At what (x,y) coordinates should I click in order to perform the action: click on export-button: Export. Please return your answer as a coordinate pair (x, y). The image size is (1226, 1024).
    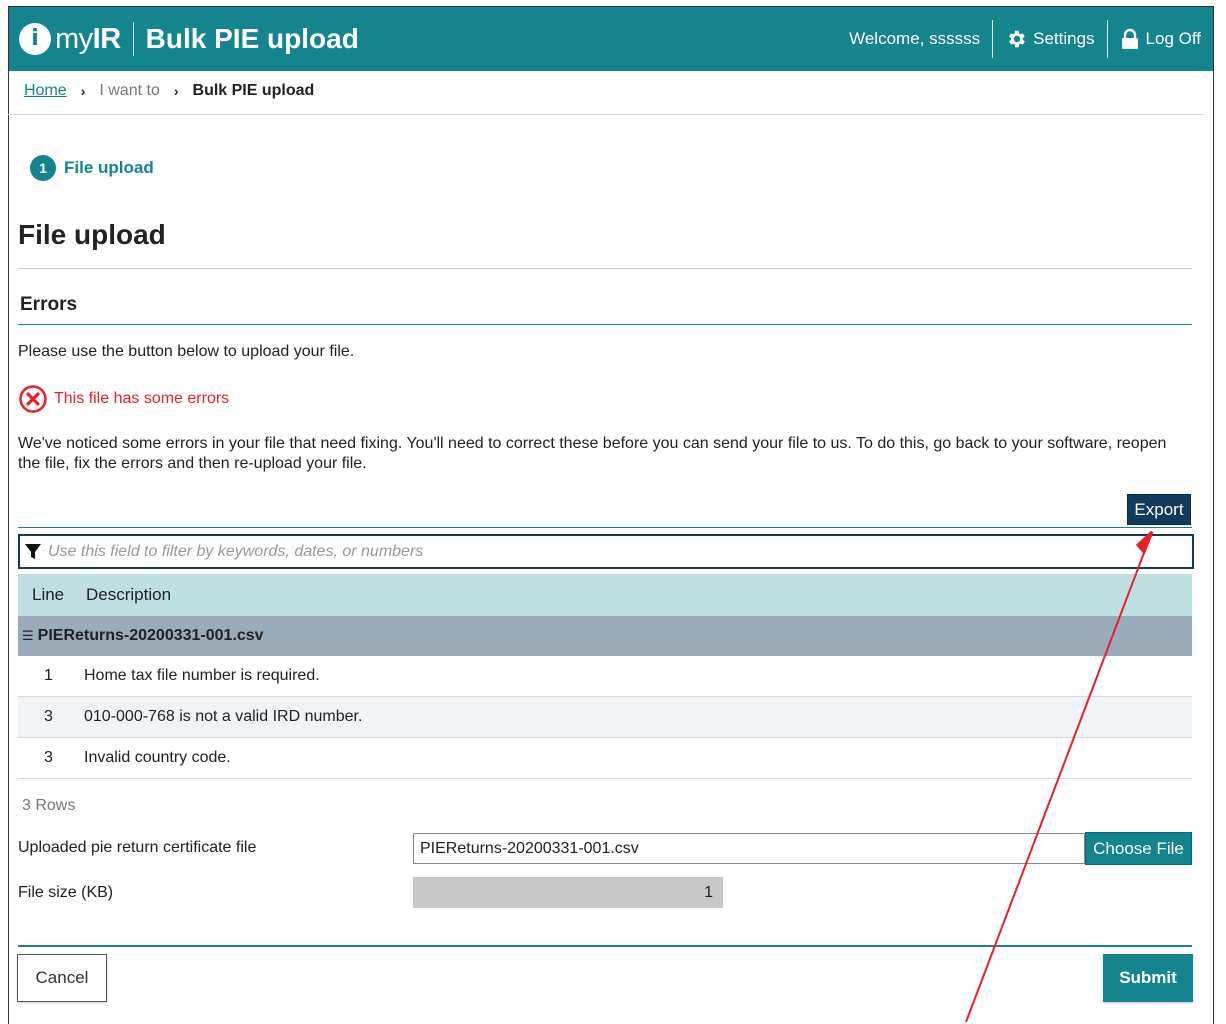
    Looking at the image, I should click on (1159, 509).